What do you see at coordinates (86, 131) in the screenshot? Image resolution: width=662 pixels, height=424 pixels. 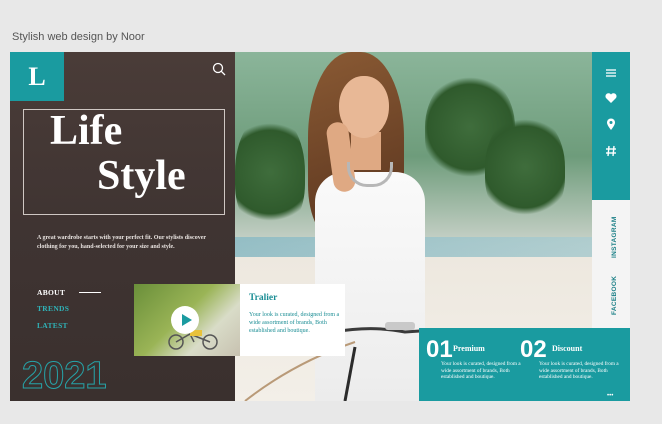 I see `hero-title-line1: Life` at bounding box center [86, 131].